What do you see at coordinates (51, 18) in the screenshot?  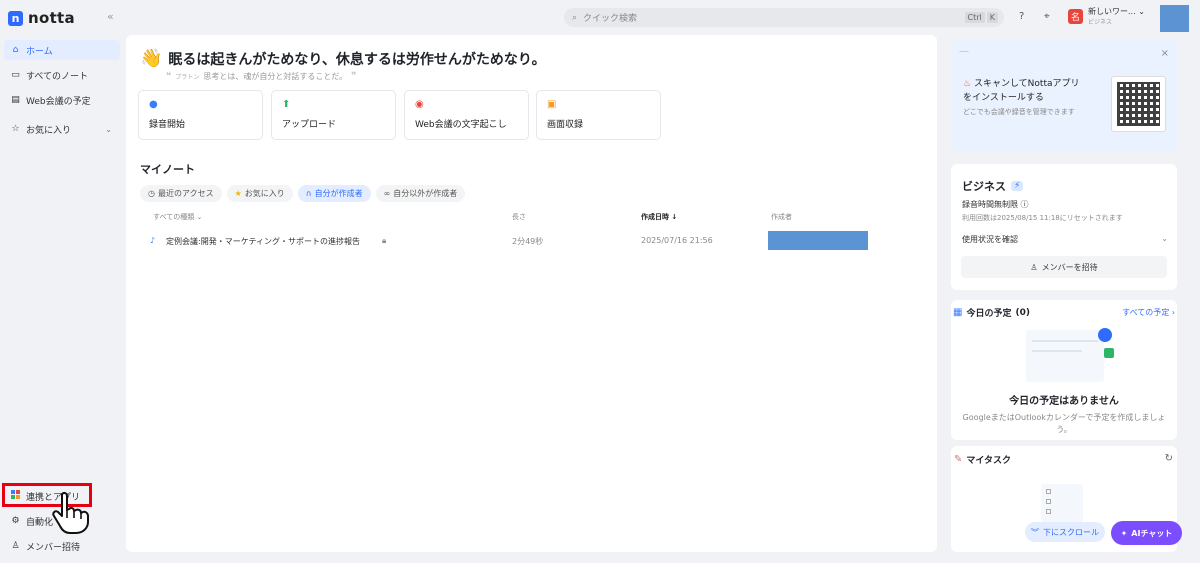 I see `logo-text: notta` at bounding box center [51, 18].